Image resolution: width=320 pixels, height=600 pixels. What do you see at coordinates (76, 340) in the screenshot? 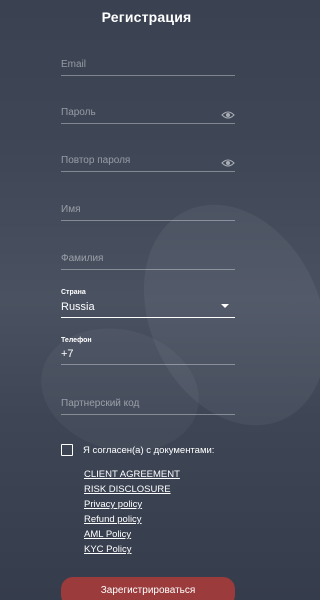
I see `phone-label: Телефон` at bounding box center [76, 340].